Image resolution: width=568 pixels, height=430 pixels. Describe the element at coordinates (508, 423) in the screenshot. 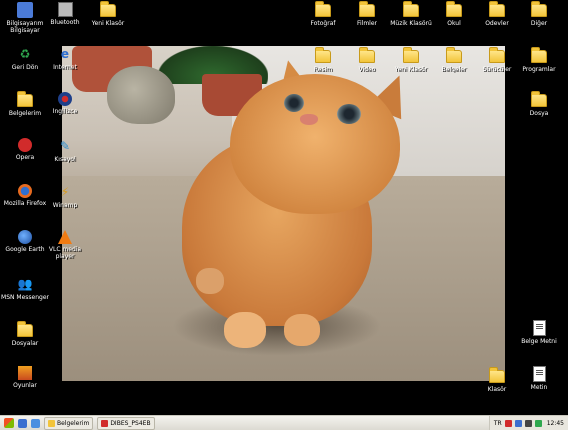

I see `antivirus-icon` at that location.